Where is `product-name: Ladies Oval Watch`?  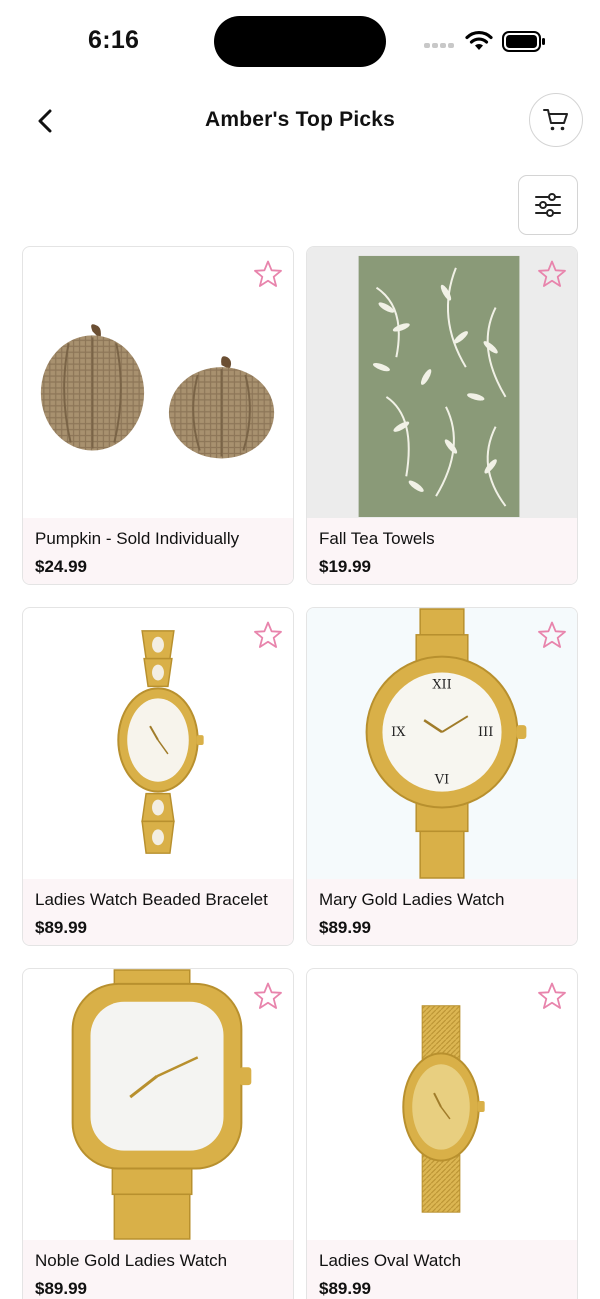 product-name: Ladies Oval Watch is located at coordinates (390, 1260).